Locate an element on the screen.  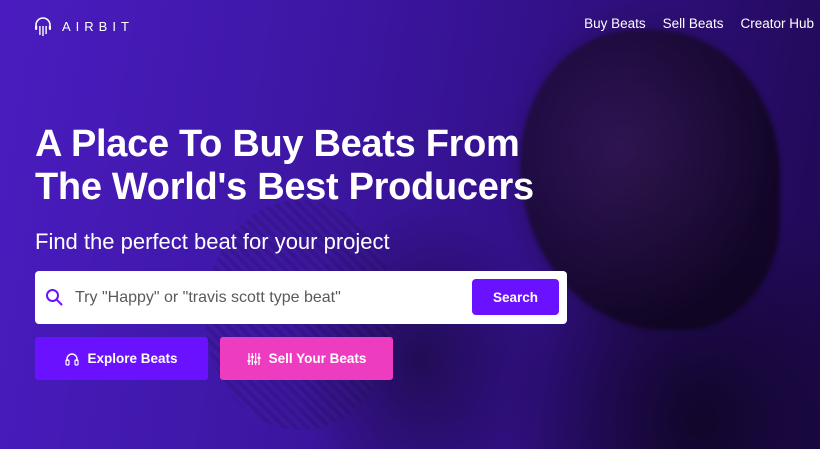
equalizer-icon is located at coordinates (254, 358).